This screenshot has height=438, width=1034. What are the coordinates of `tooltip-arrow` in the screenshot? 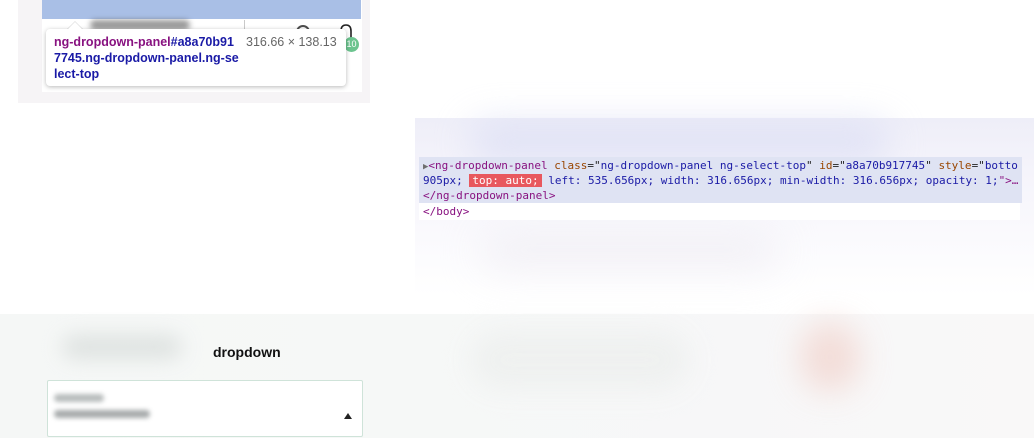 It's located at (75, 26).